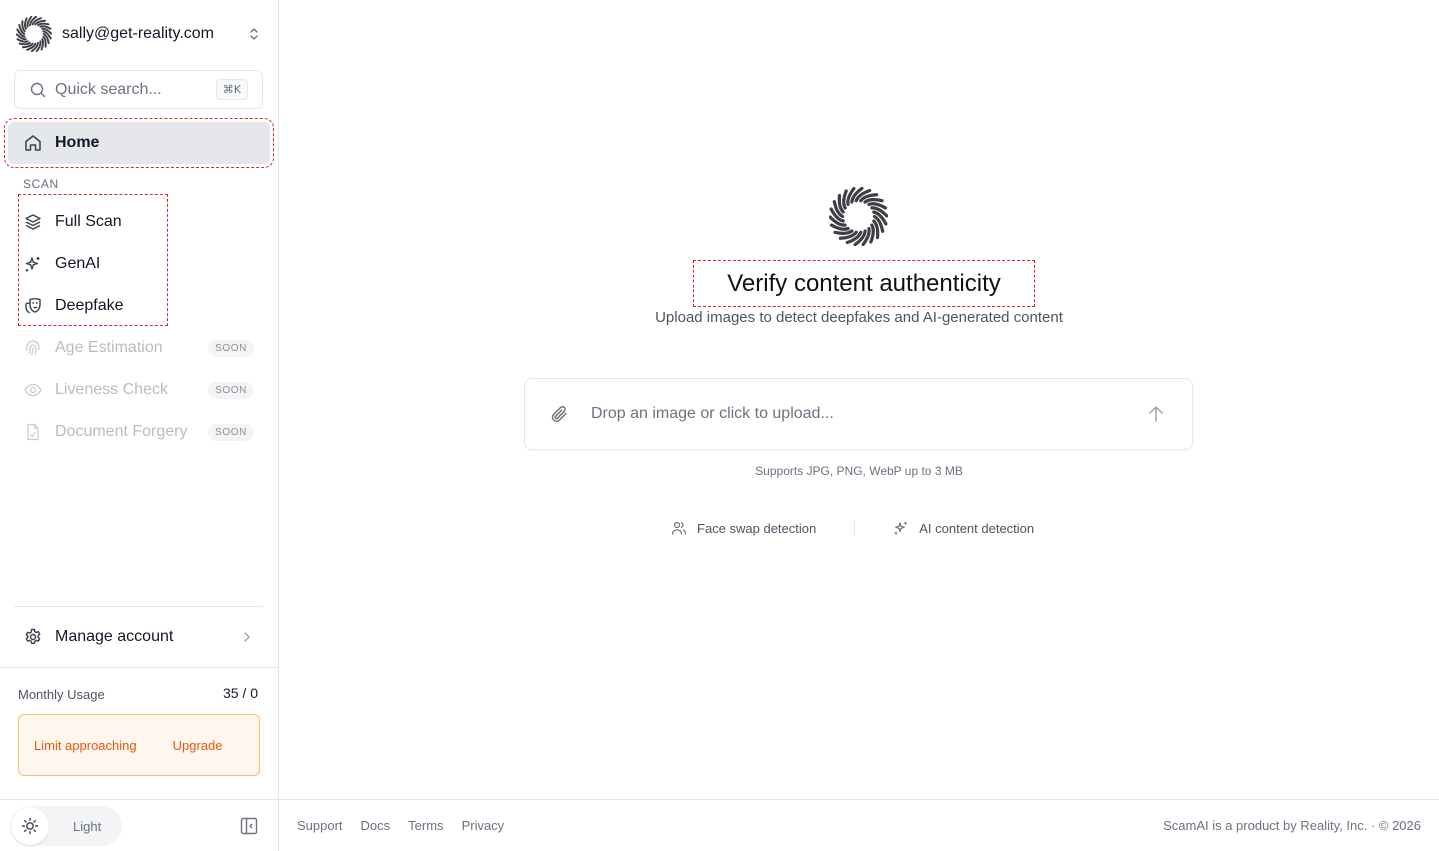 This screenshot has width=1439, height=851. I want to click on search-icon, so click(38, 89).